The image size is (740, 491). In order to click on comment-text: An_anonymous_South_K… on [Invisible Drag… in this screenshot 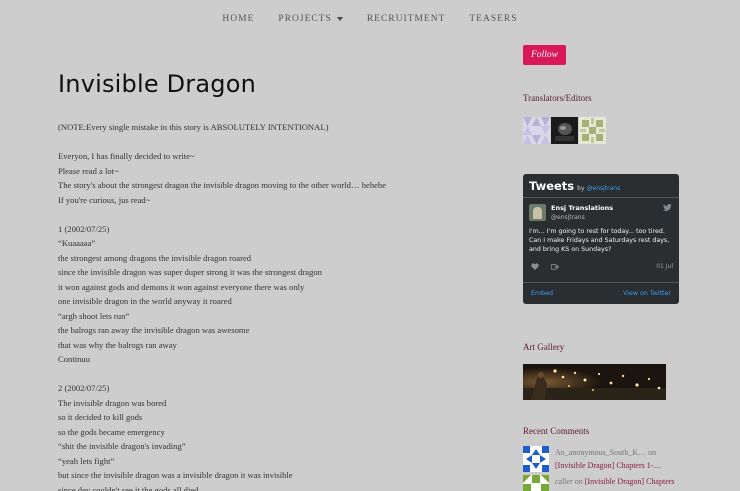, I will do `click(619, 459)`.